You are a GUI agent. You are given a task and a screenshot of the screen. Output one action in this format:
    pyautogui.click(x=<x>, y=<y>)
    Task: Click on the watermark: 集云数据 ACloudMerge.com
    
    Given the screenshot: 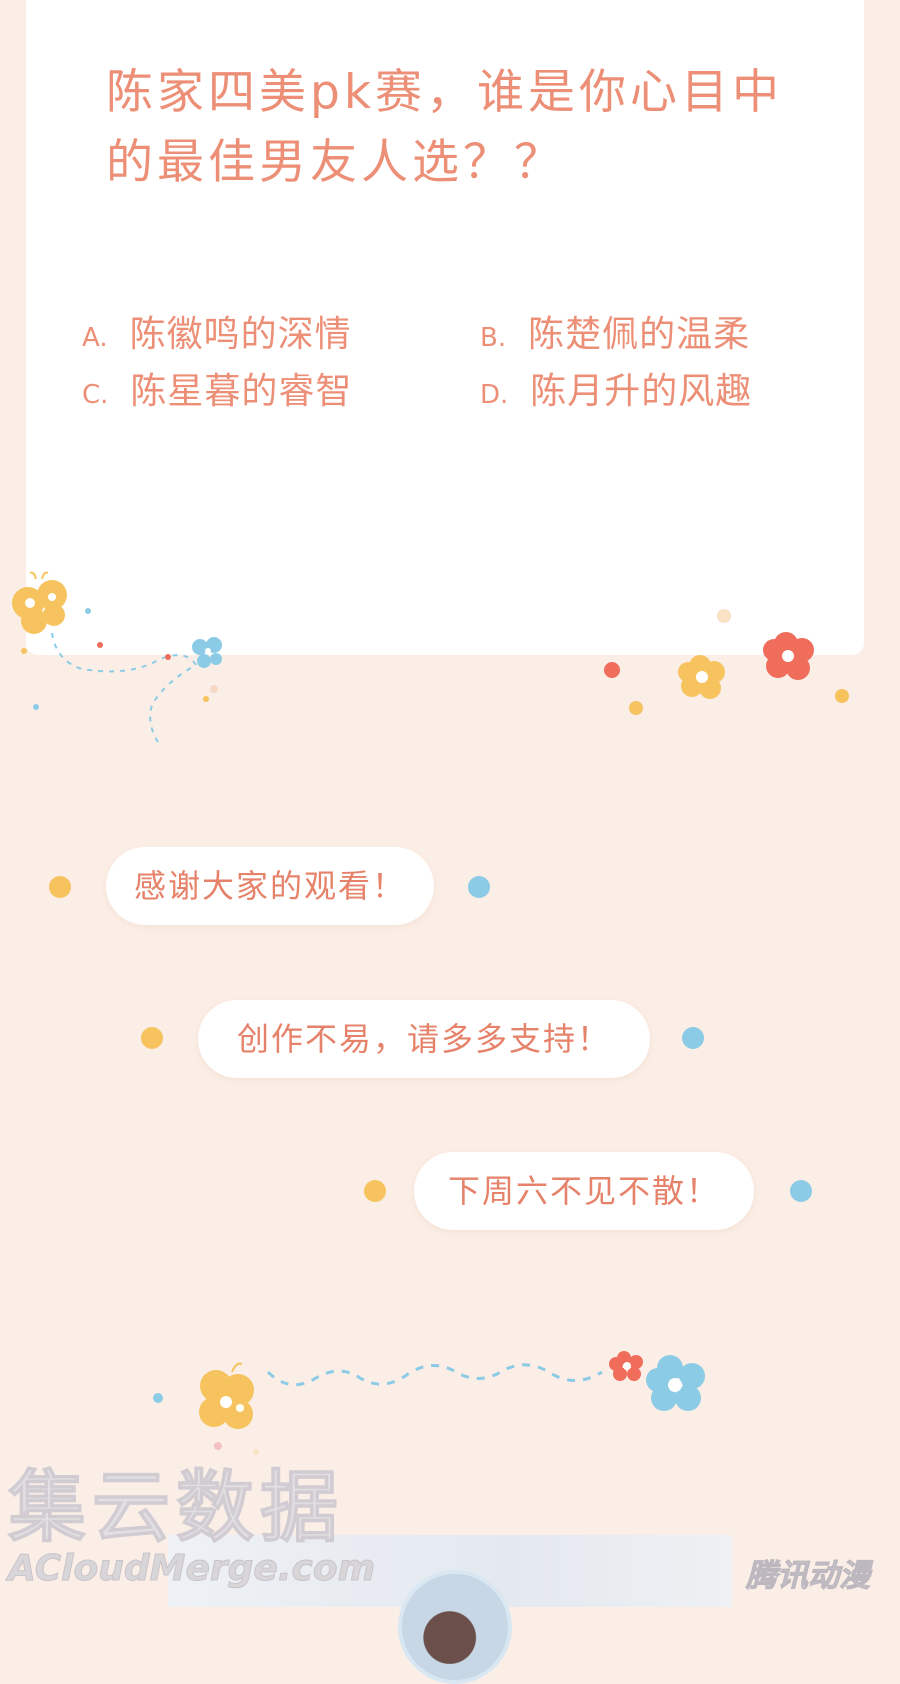 What is the action you would take?
    pyautogui.click(x=208, y=1526)
    